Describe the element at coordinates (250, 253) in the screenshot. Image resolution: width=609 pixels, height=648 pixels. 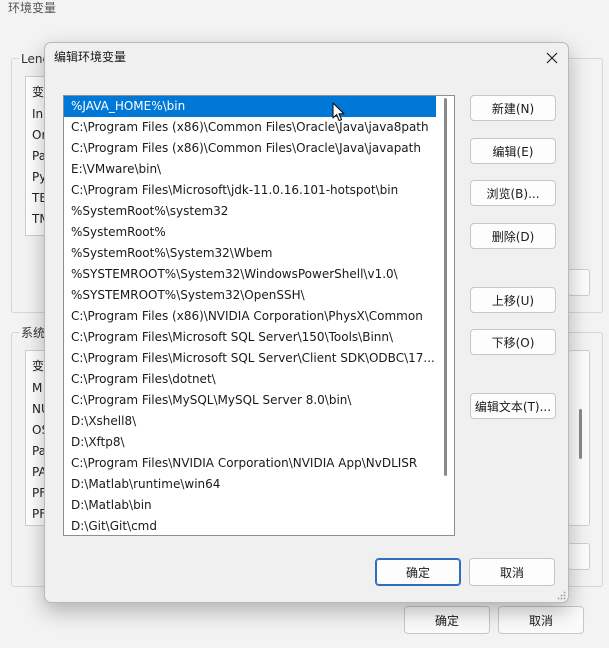
I see `path-list-item: %SystemRoot%\System32\Wbem` at that location.